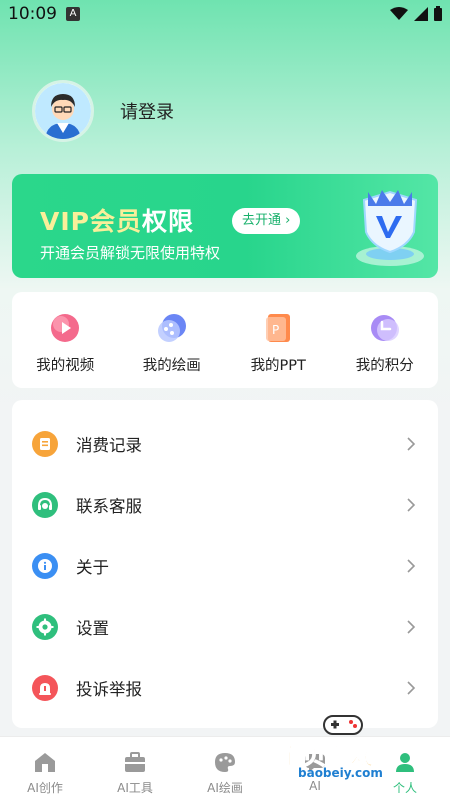 The height and width of the screenshot is (800, 450). Describe the element at coordinates (225, 14) in the screenshot. I see `status-bar: 10:09 A` at that location.